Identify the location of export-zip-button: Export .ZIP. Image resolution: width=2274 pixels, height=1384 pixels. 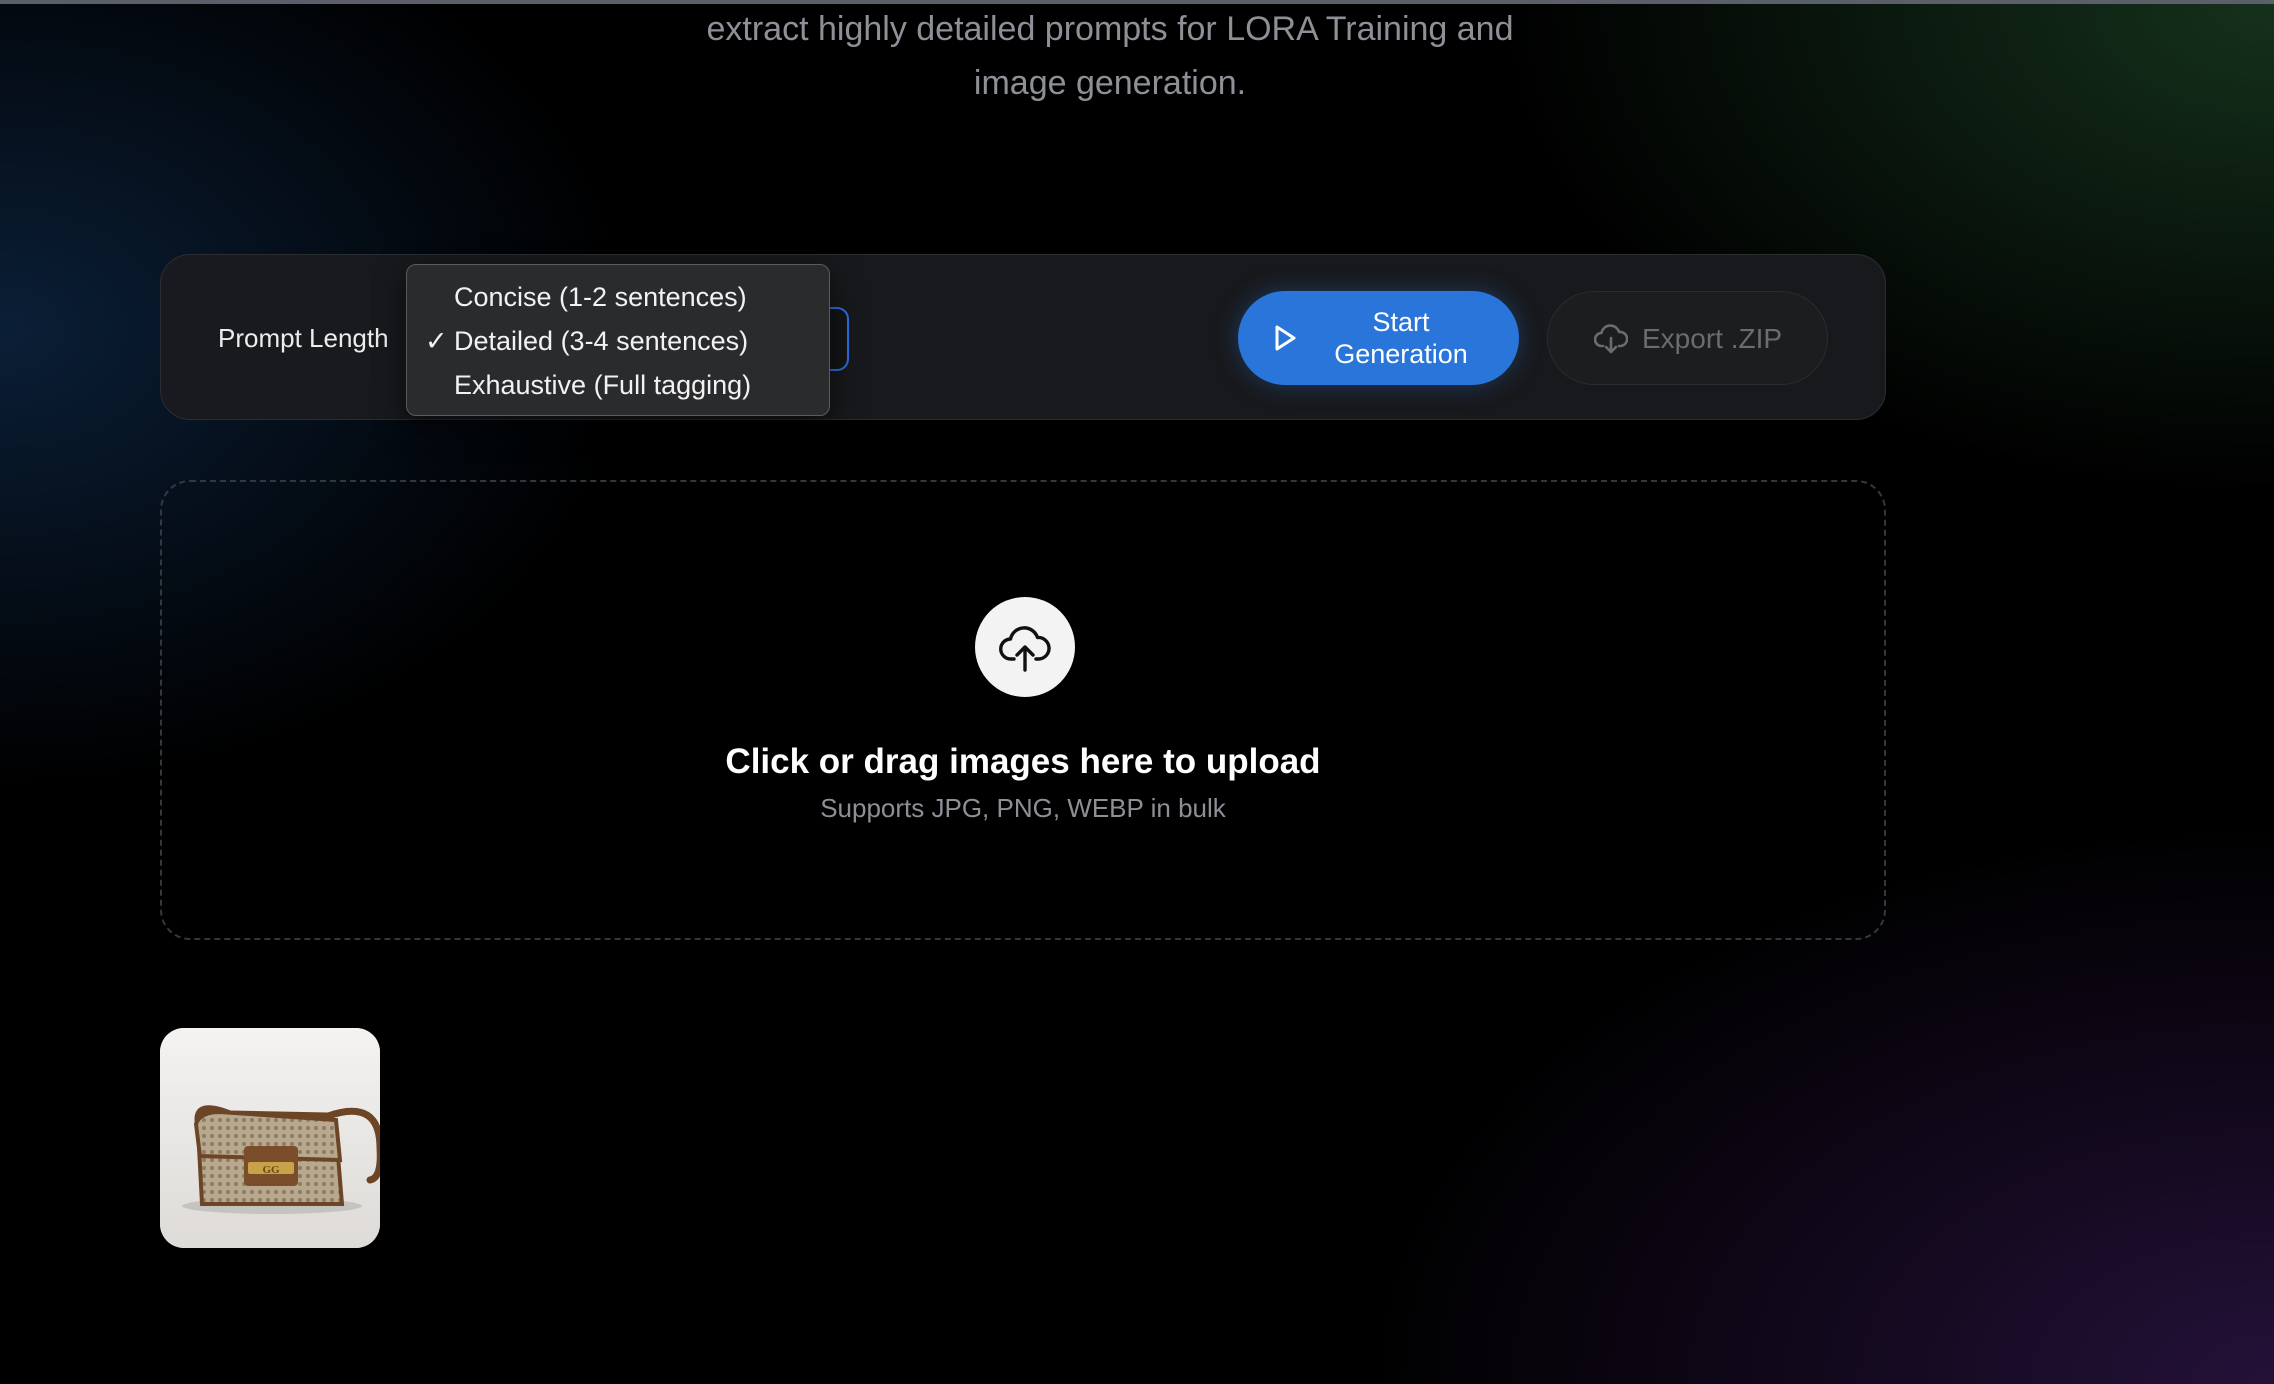
(1687, 338).